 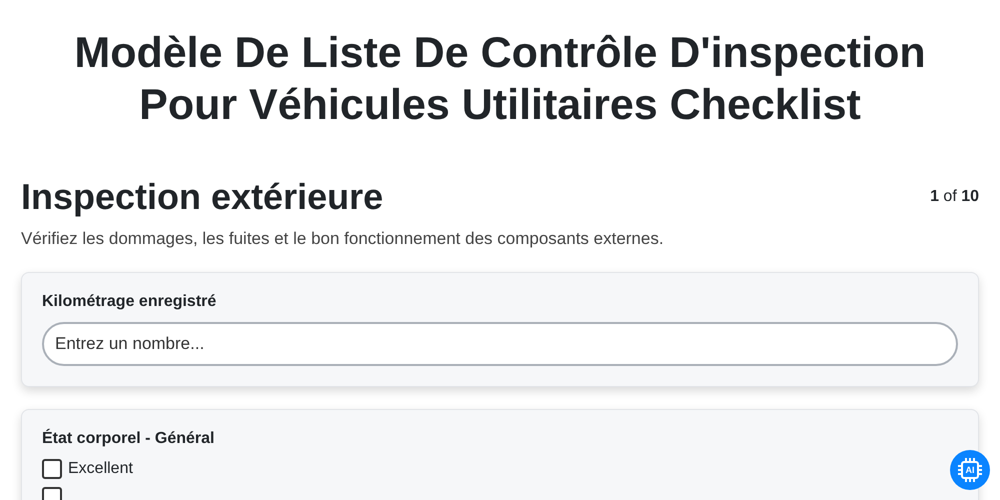 What do you see at coordinates (202, 197) in the screenshot?
I see `section-title: Inspection extérieure` at bounding box center [202, 197].